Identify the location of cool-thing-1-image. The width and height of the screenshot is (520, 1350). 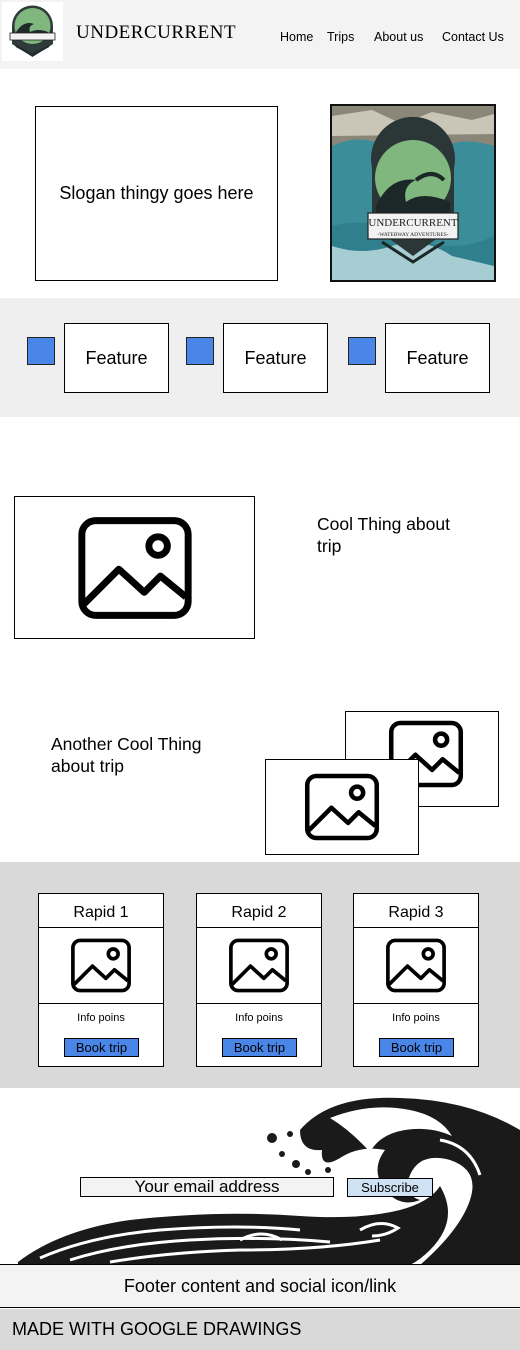
(134, 567).